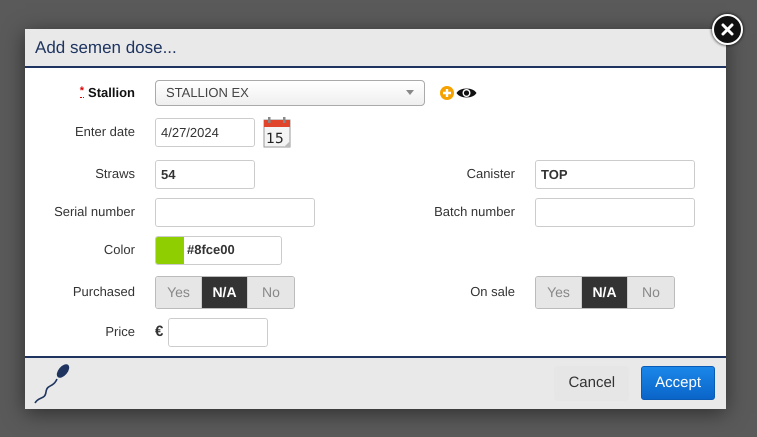  I want to click on field-label: Serial number, so click(94, 212).